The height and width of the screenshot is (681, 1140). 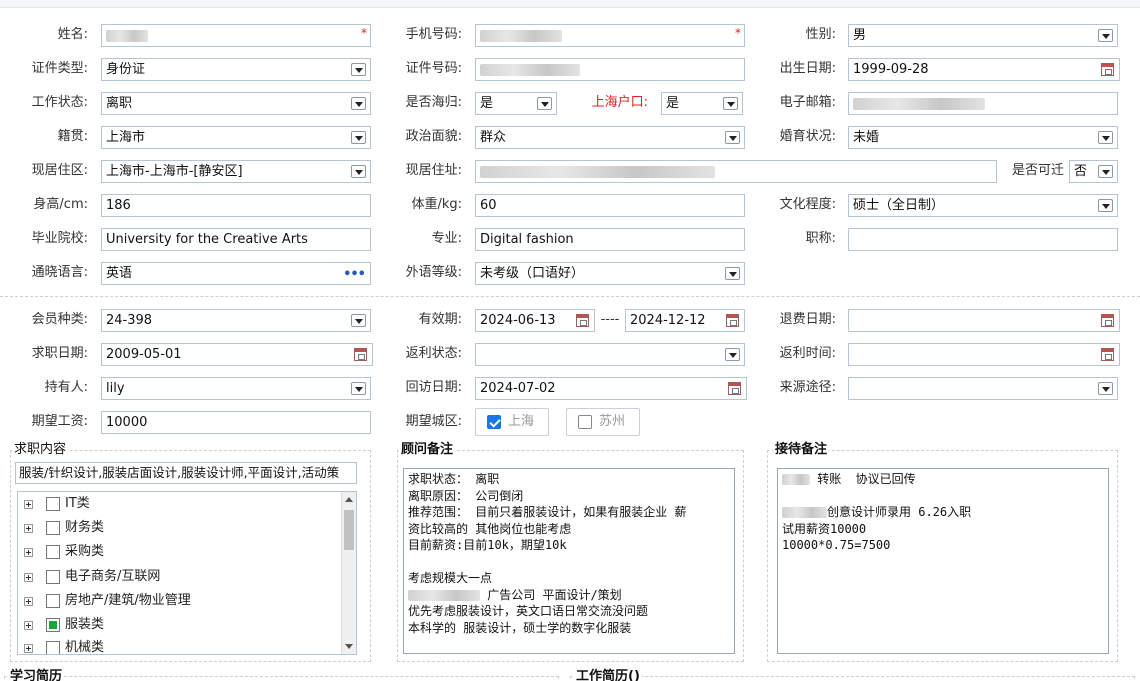 I want to click on major-field: Digital fashion, so click(x=610, y=239).